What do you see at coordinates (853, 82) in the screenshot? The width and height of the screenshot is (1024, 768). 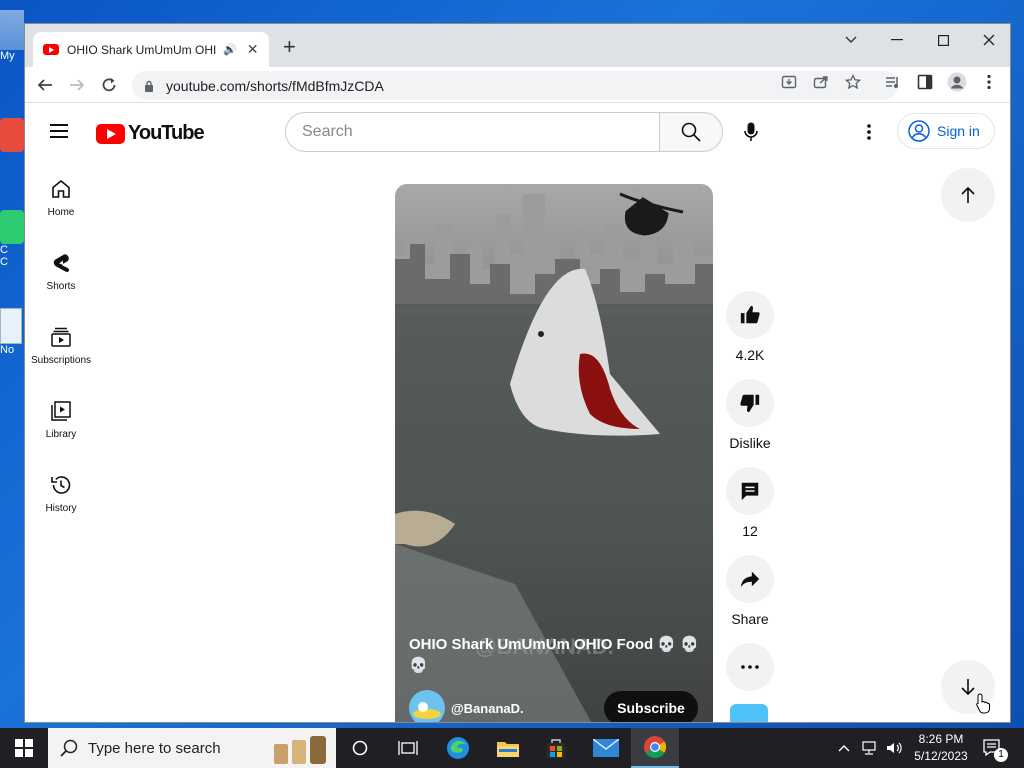 I see `bookmark-button` at bounding box center [853, 82].